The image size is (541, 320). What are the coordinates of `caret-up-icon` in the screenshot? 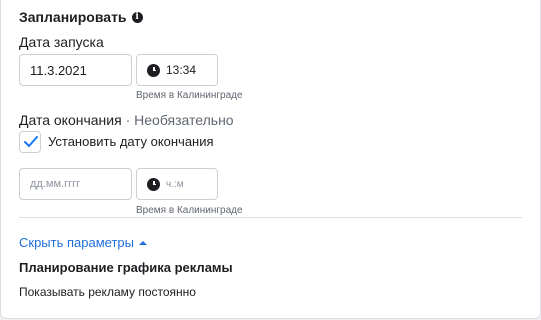 It's located at (142, 242).